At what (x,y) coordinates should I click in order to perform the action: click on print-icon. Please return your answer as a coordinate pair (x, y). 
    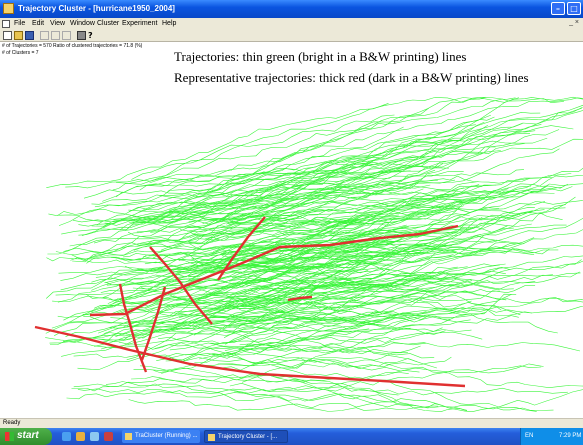
    Looking at the image, I should click on (81, 35).